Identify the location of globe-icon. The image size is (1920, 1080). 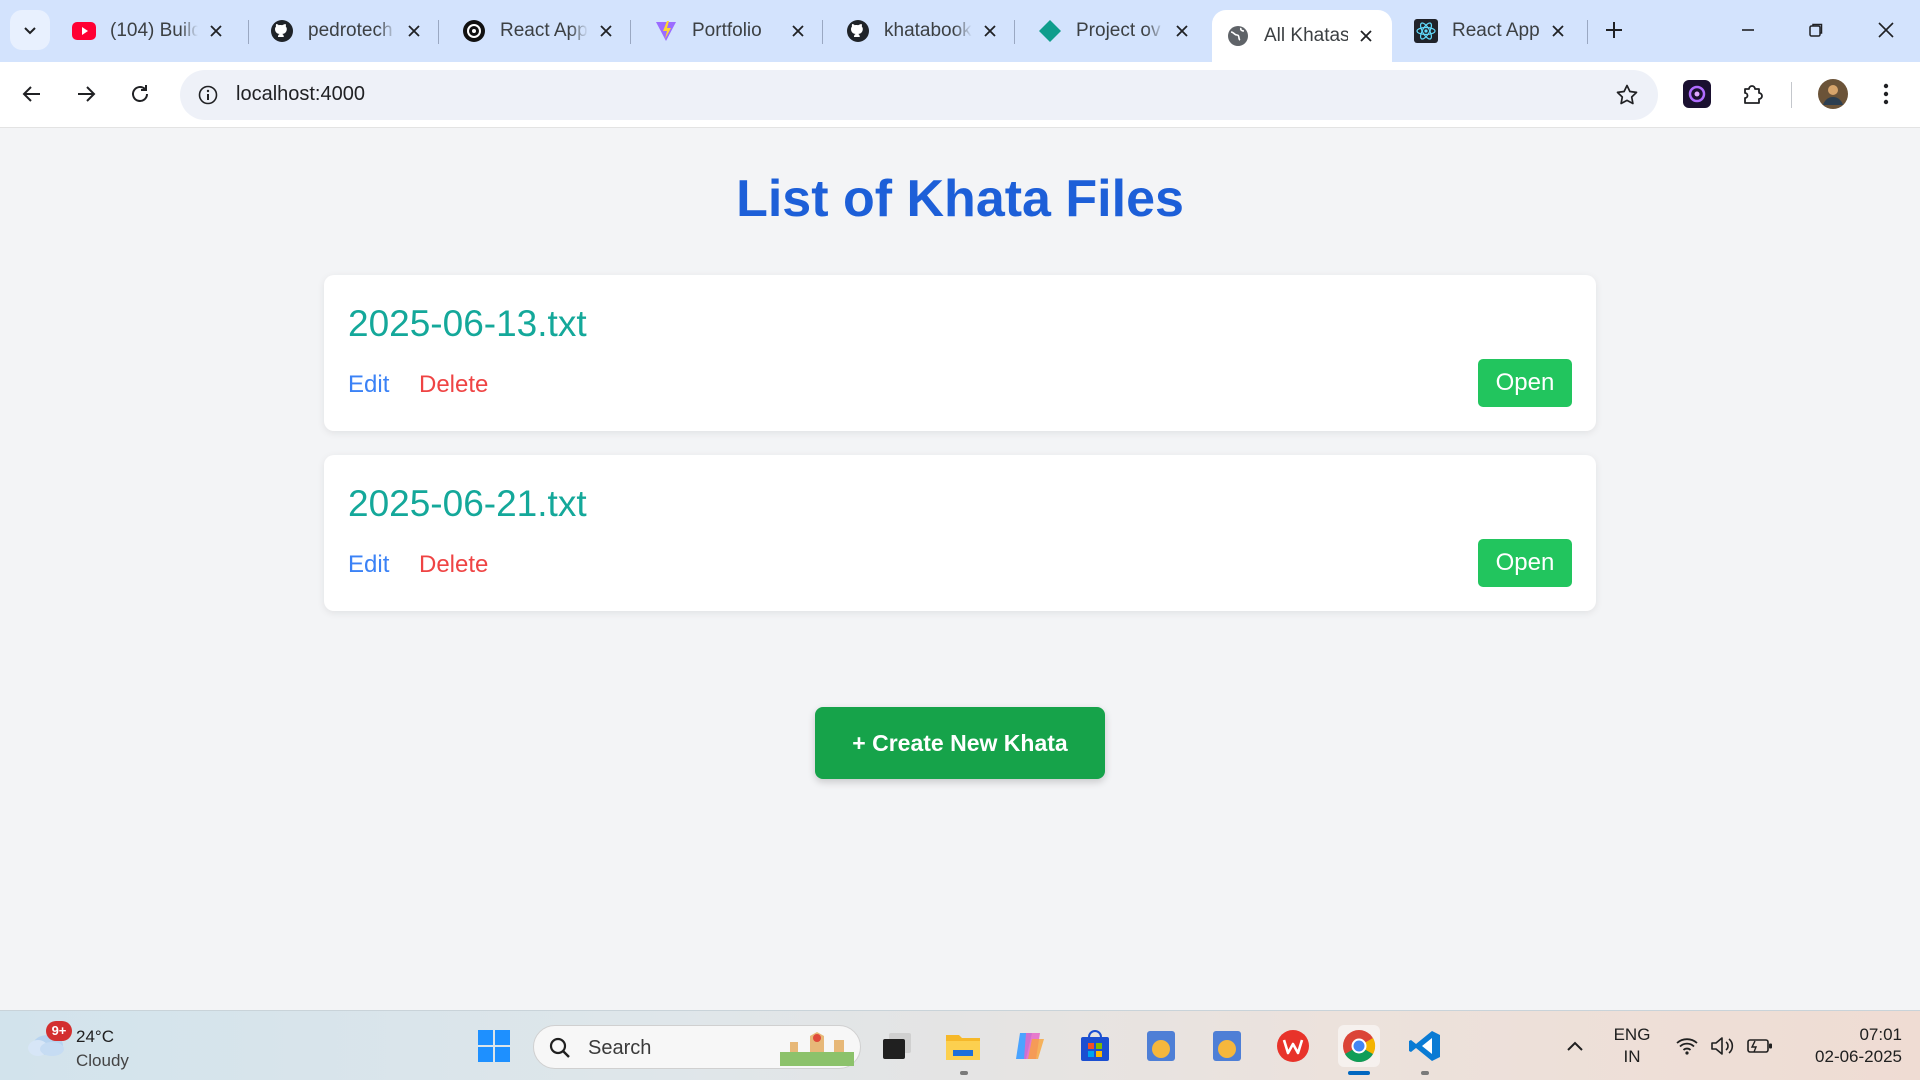
(1238, 36).